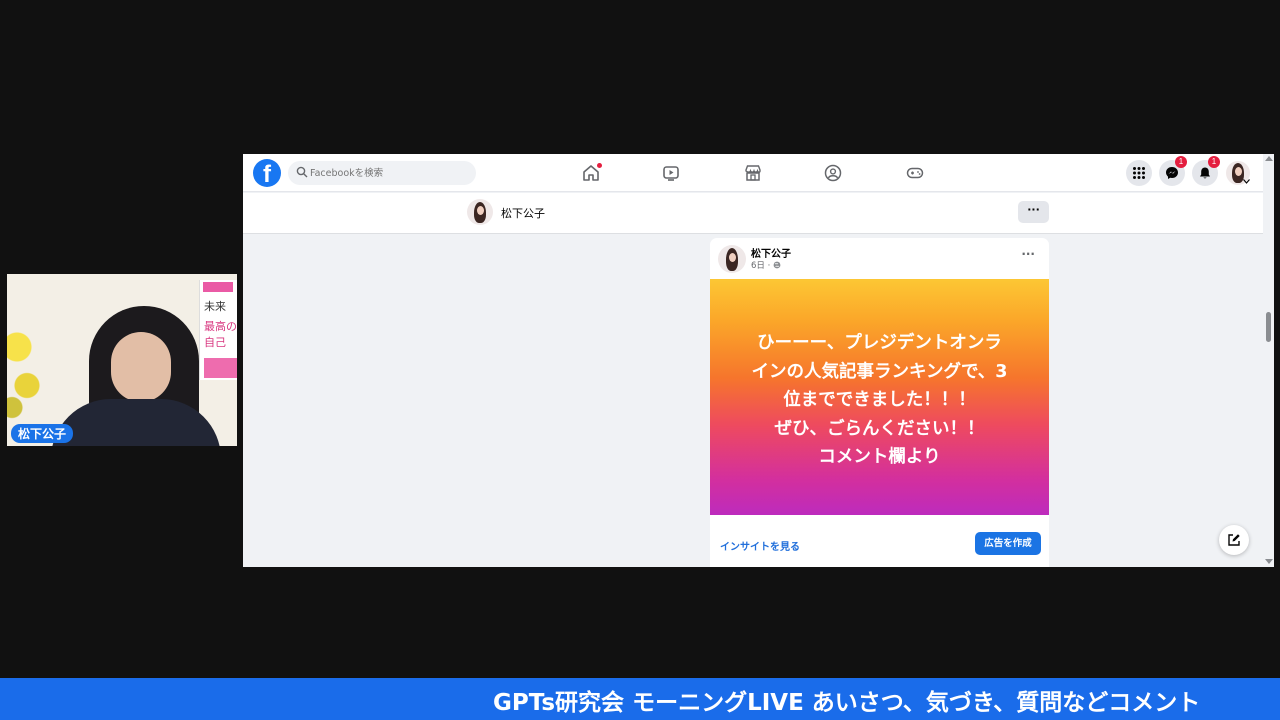  Describe the element at coordinates (1008, 543) in the screenshot. I see `create-ad-button: 広告を作成` at that location.